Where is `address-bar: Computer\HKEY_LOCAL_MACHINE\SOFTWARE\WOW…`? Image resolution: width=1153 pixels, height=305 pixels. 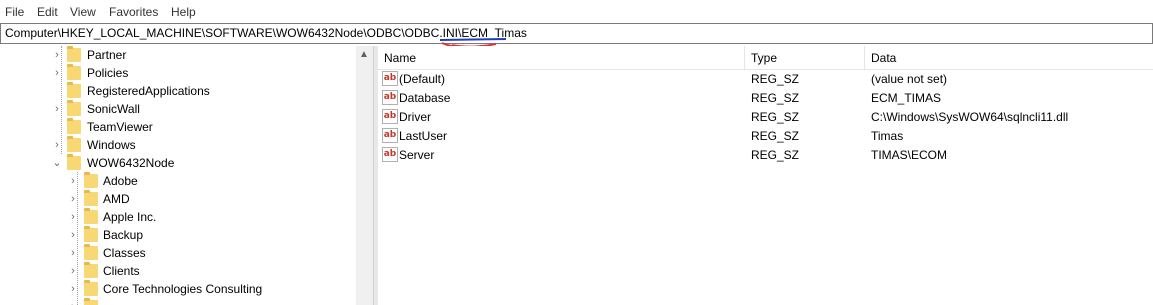 address-bar: Computer\HKEY_LOCAL_MACHINE\SOFTWARE\WOW… is located at coordinates (576, 33).